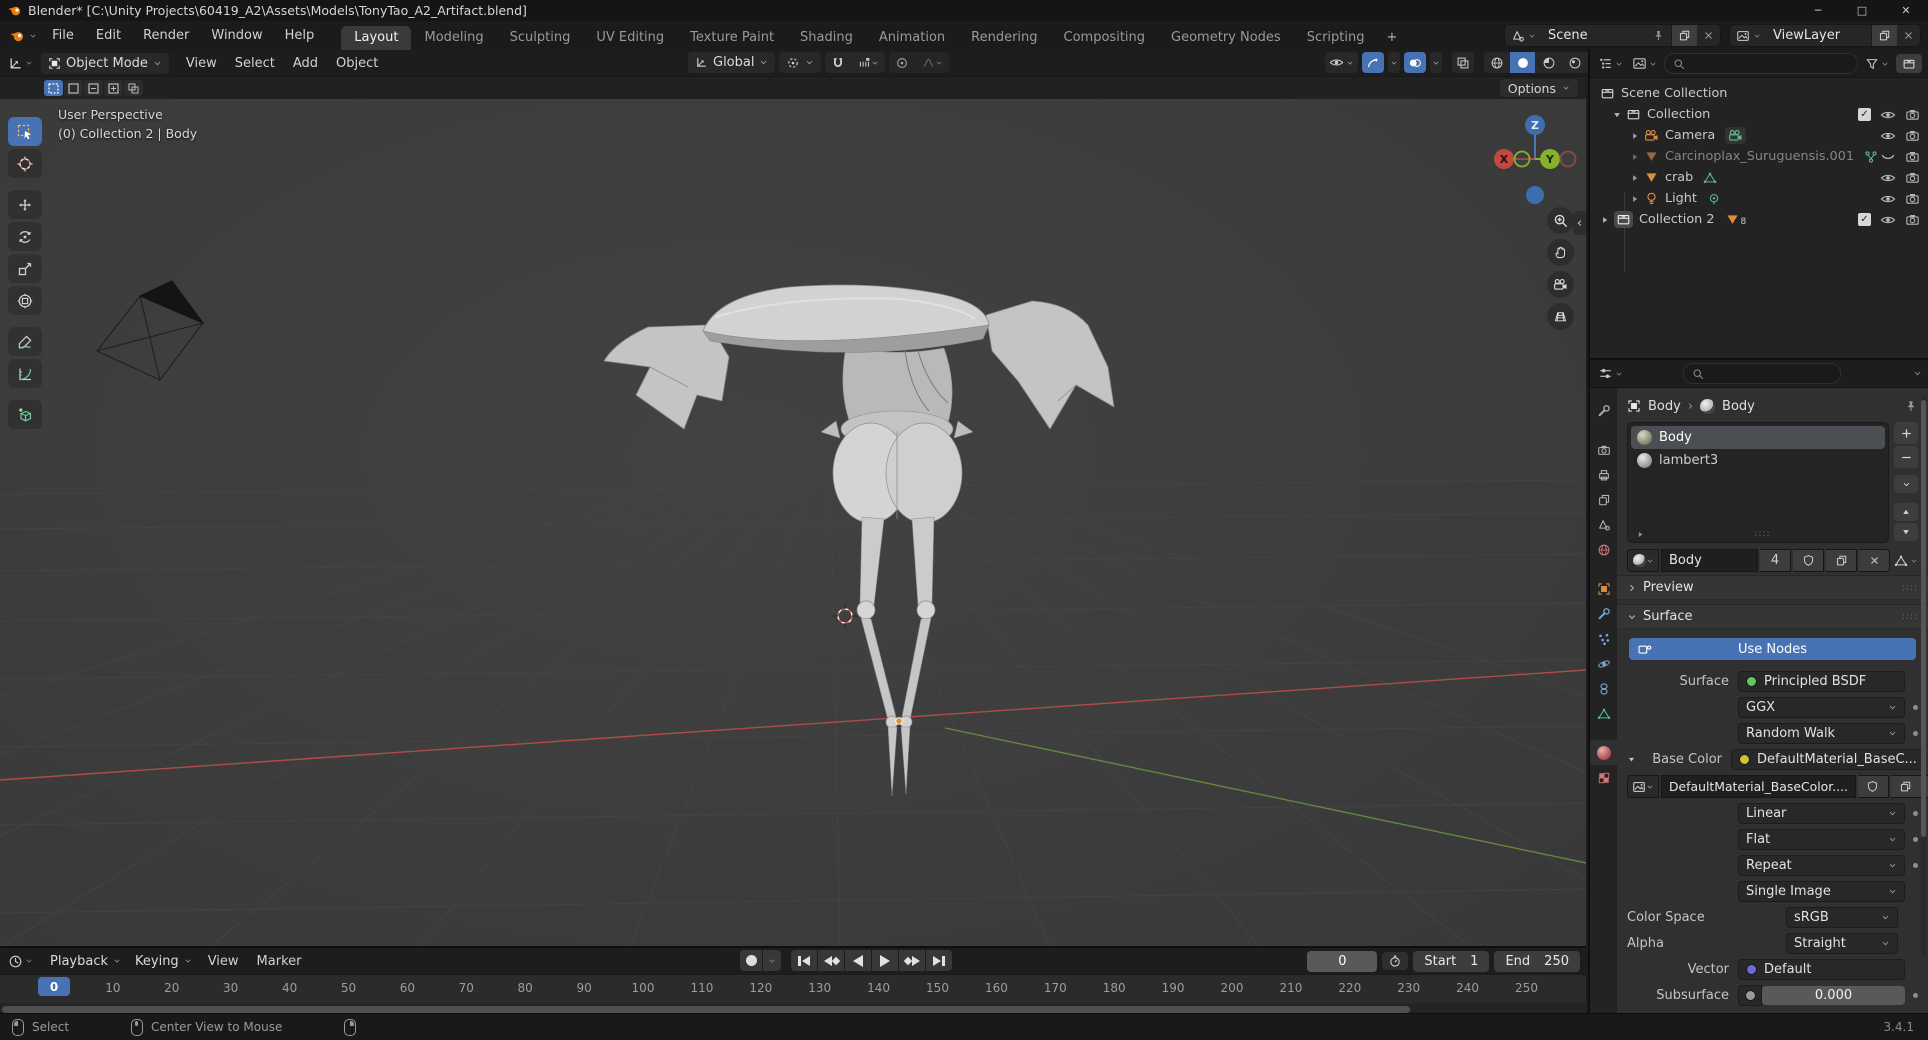  Describe the element at coordinates (1874, 560) in the screenshot. I see `unlink-material-button` at that location.